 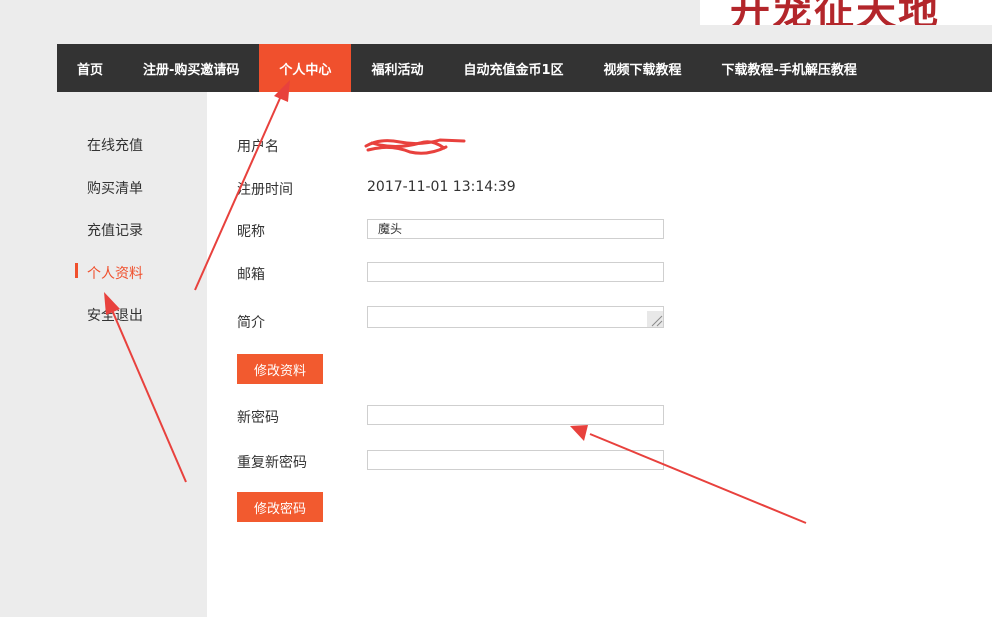 I want to click on bio-textarea, so click(x=515, y=317).